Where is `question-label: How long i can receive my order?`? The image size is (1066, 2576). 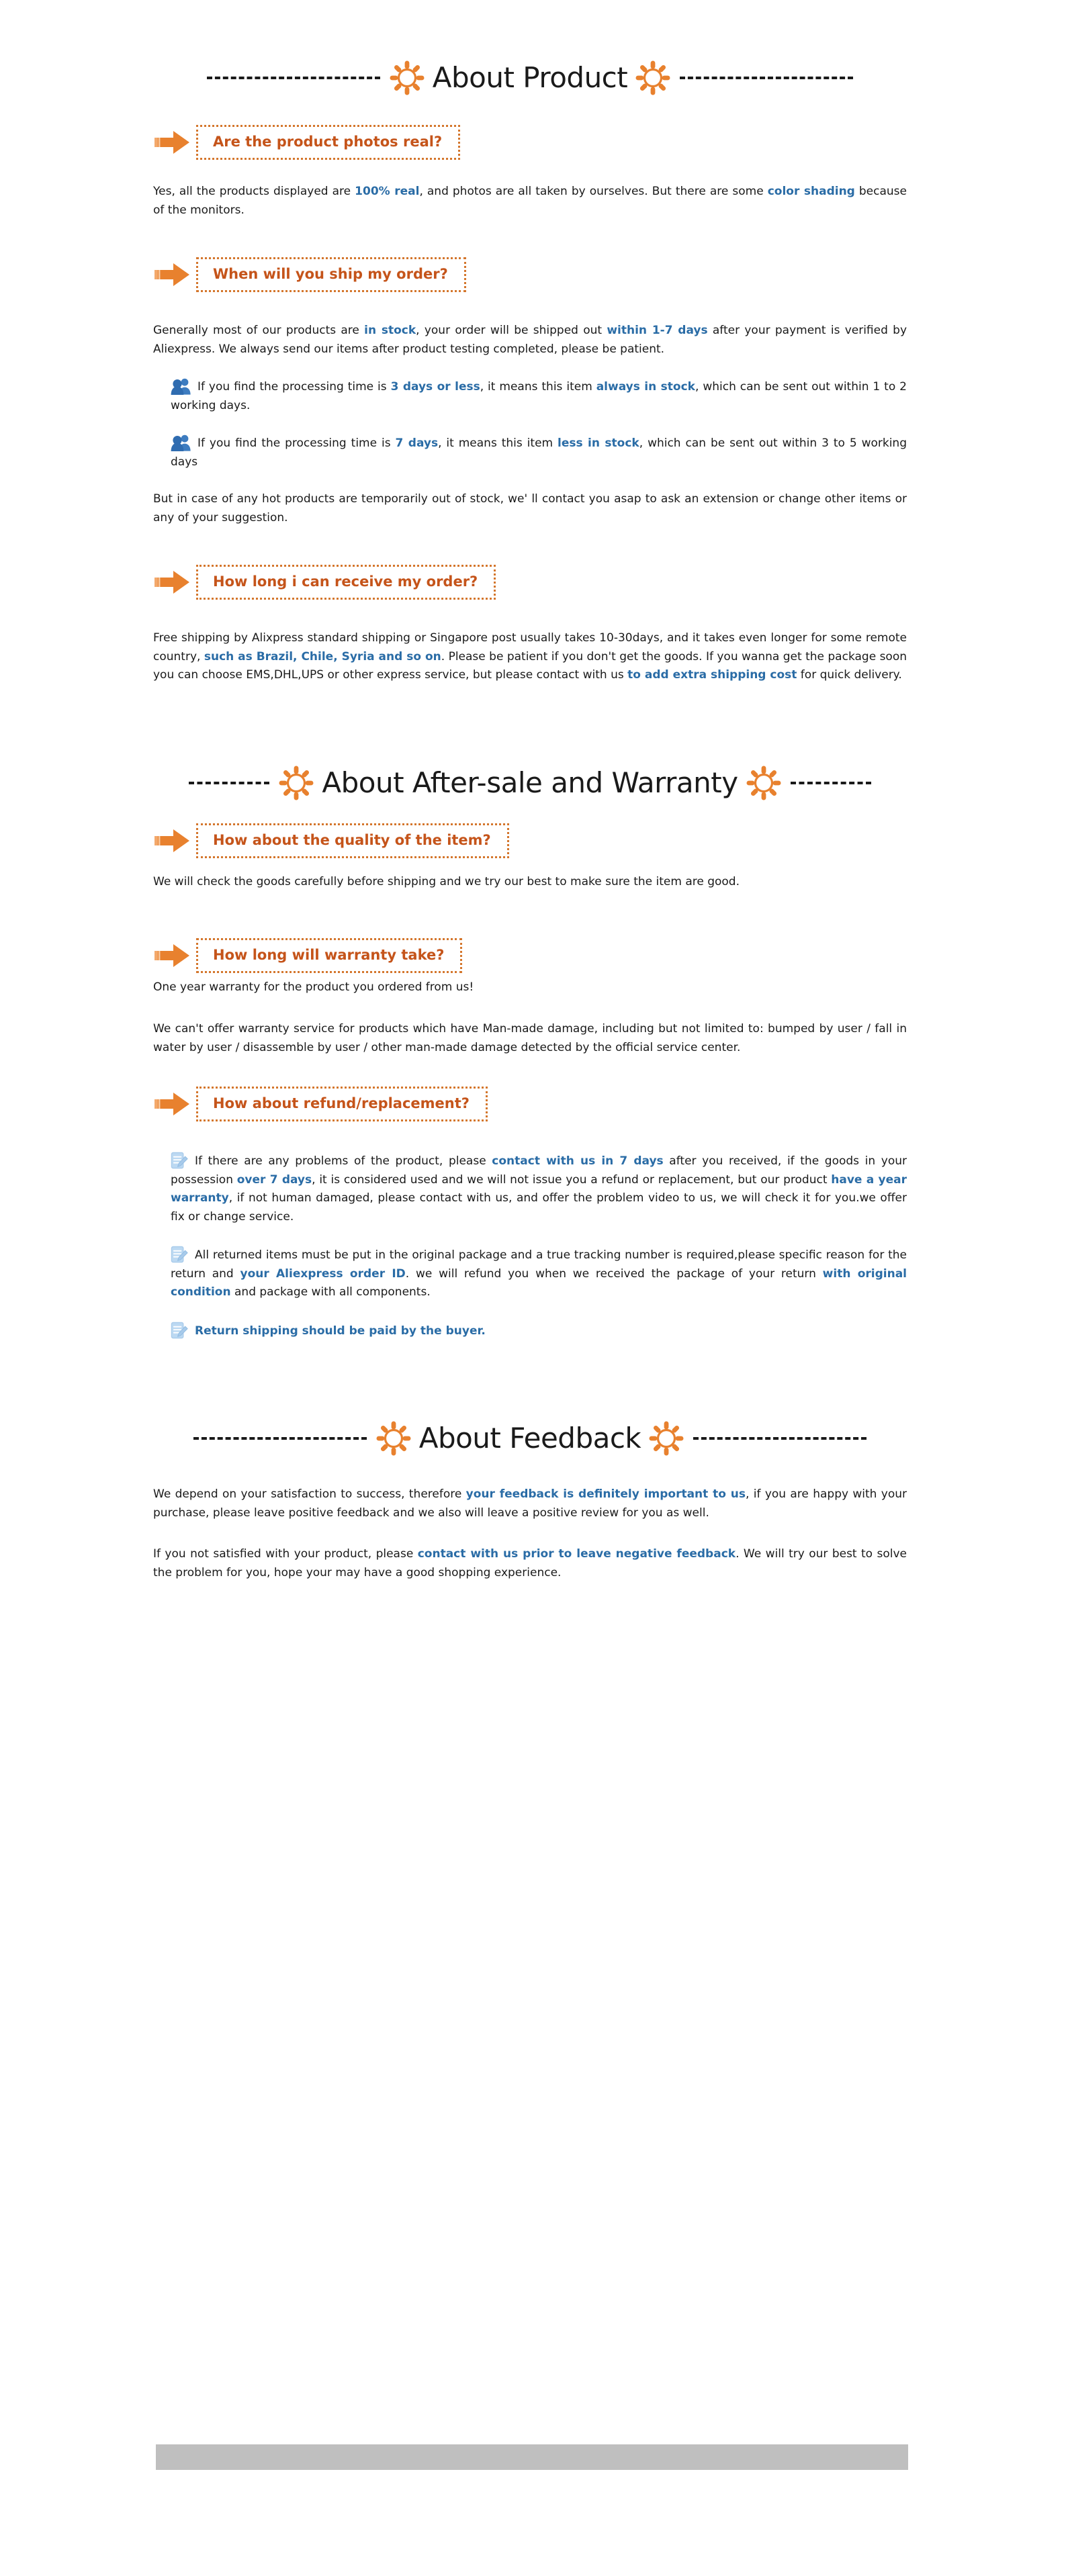
question-label: How long i can receive my order? is located at coordinates (345, 581).